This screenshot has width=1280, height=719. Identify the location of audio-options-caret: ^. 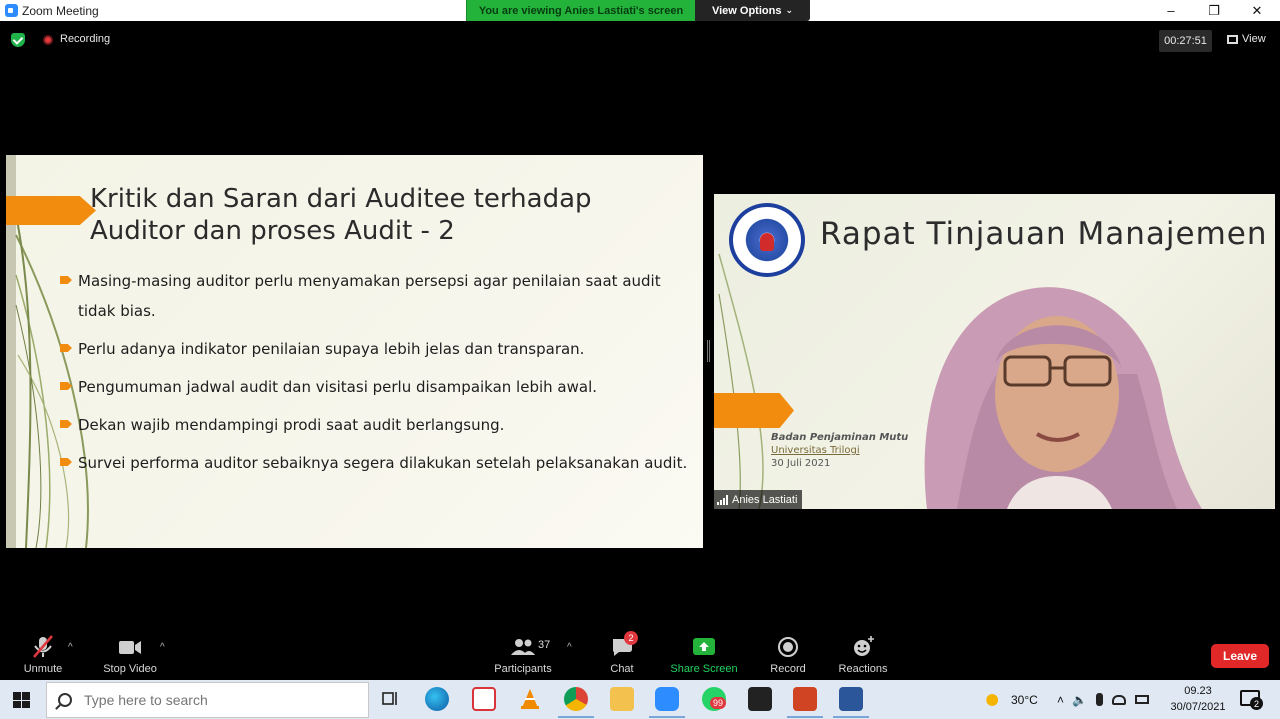
(70, 647).